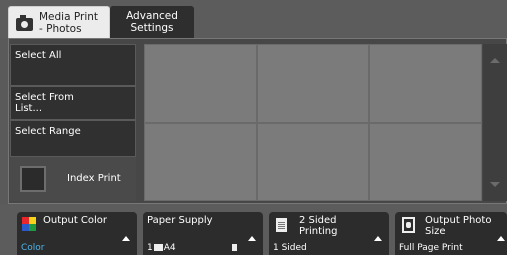 This screenshot has width=507, height=255. I want to click on output-photo-size-title: Output Photo Size, so click(458, 226).